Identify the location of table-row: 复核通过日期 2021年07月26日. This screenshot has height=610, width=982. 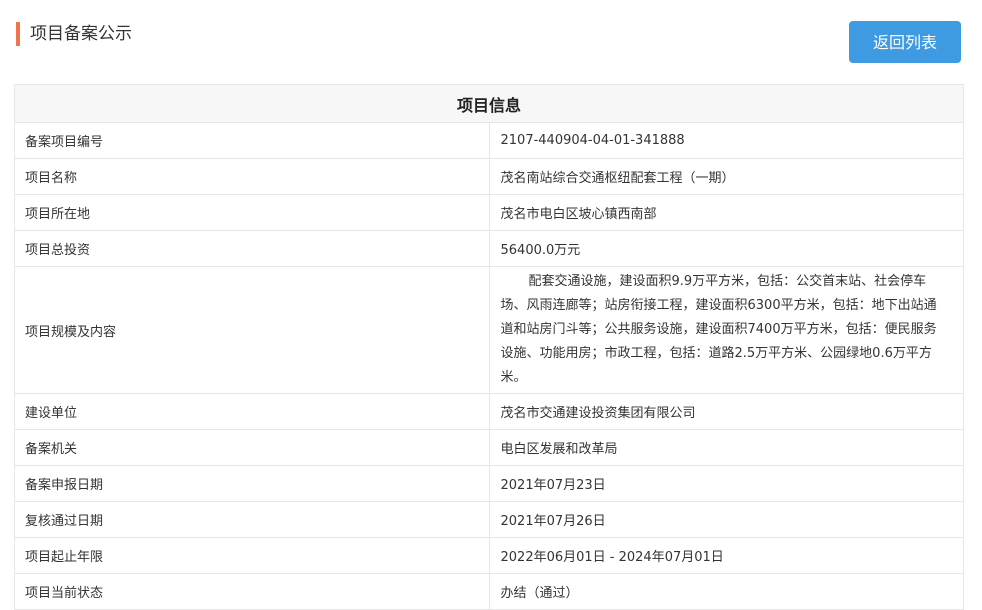
(489, 519).